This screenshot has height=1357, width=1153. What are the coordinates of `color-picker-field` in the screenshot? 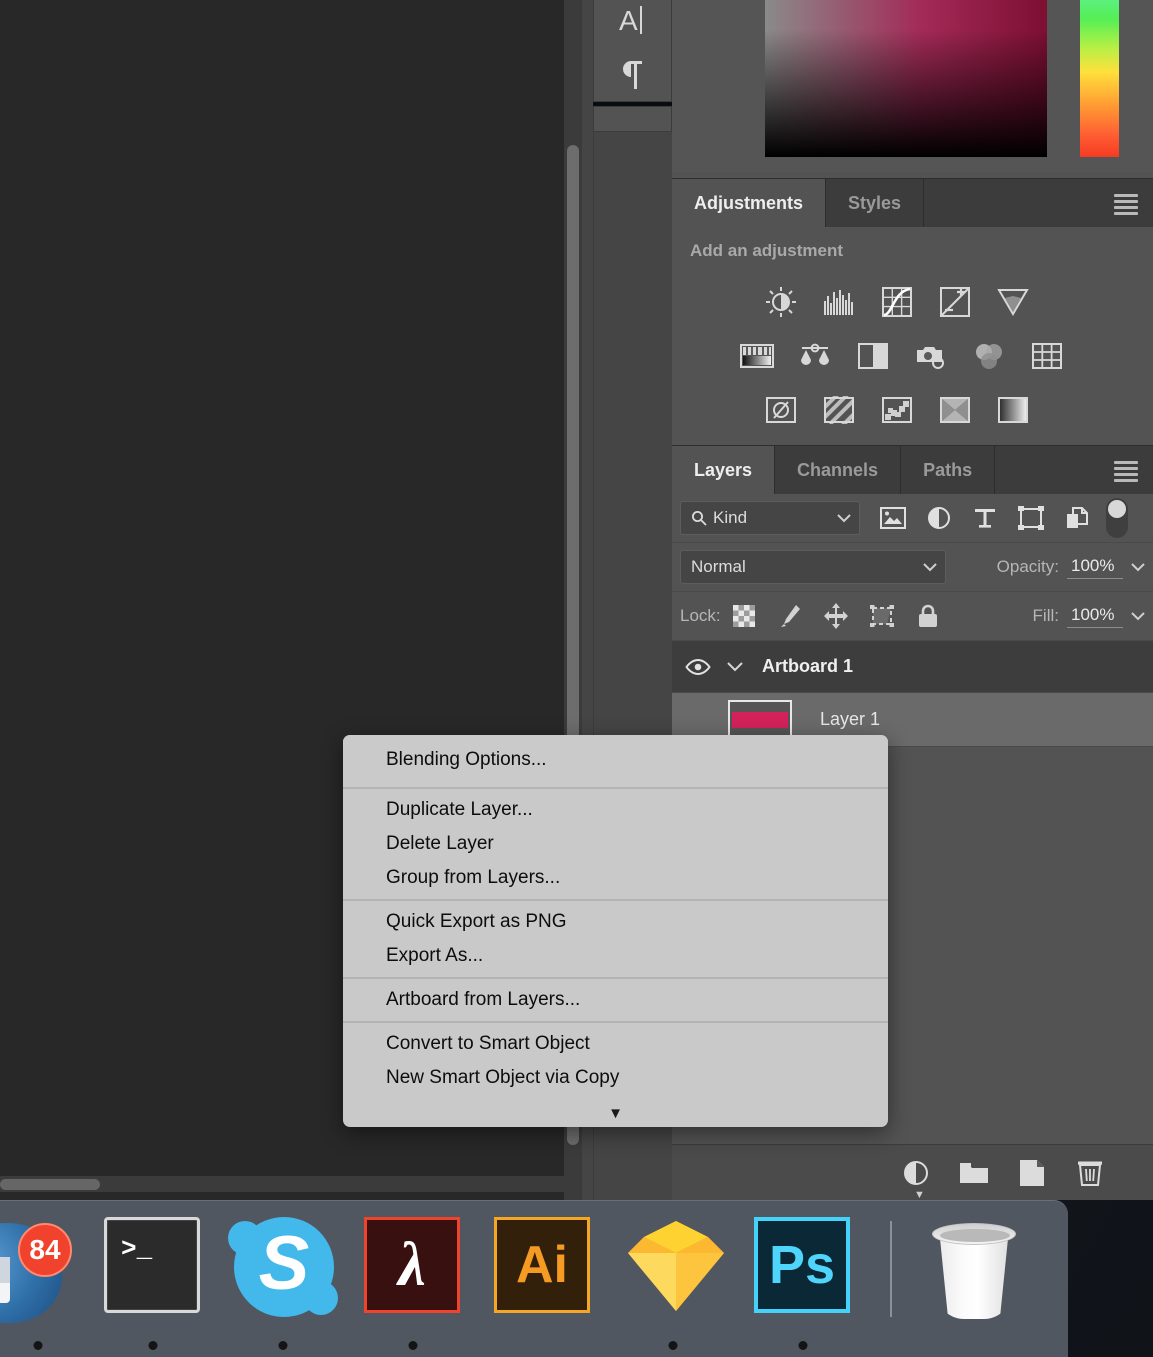 It's located at (906, 78).